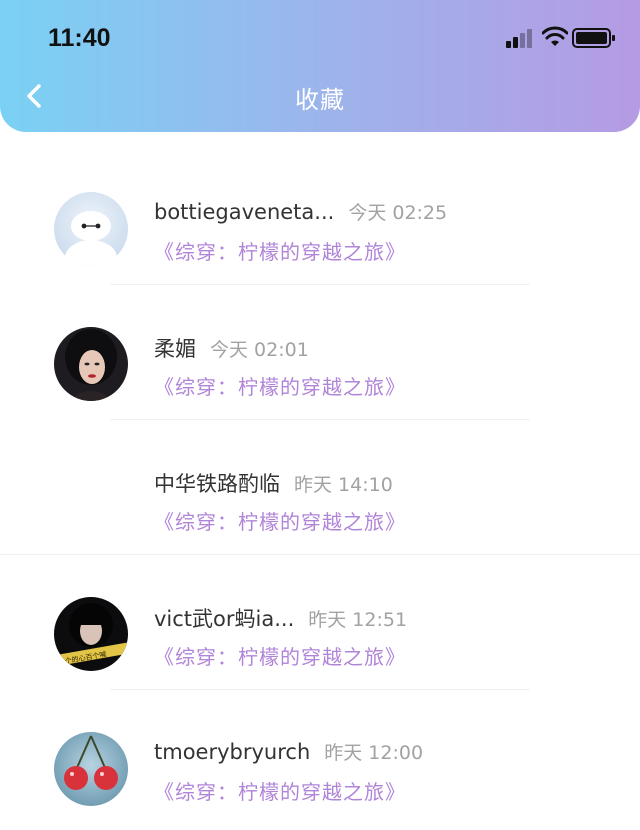 This screenshot has height=830, width=640. I want to click on item-name-row: tmoerybryurch 昨天 12:00, so click(288, 751).